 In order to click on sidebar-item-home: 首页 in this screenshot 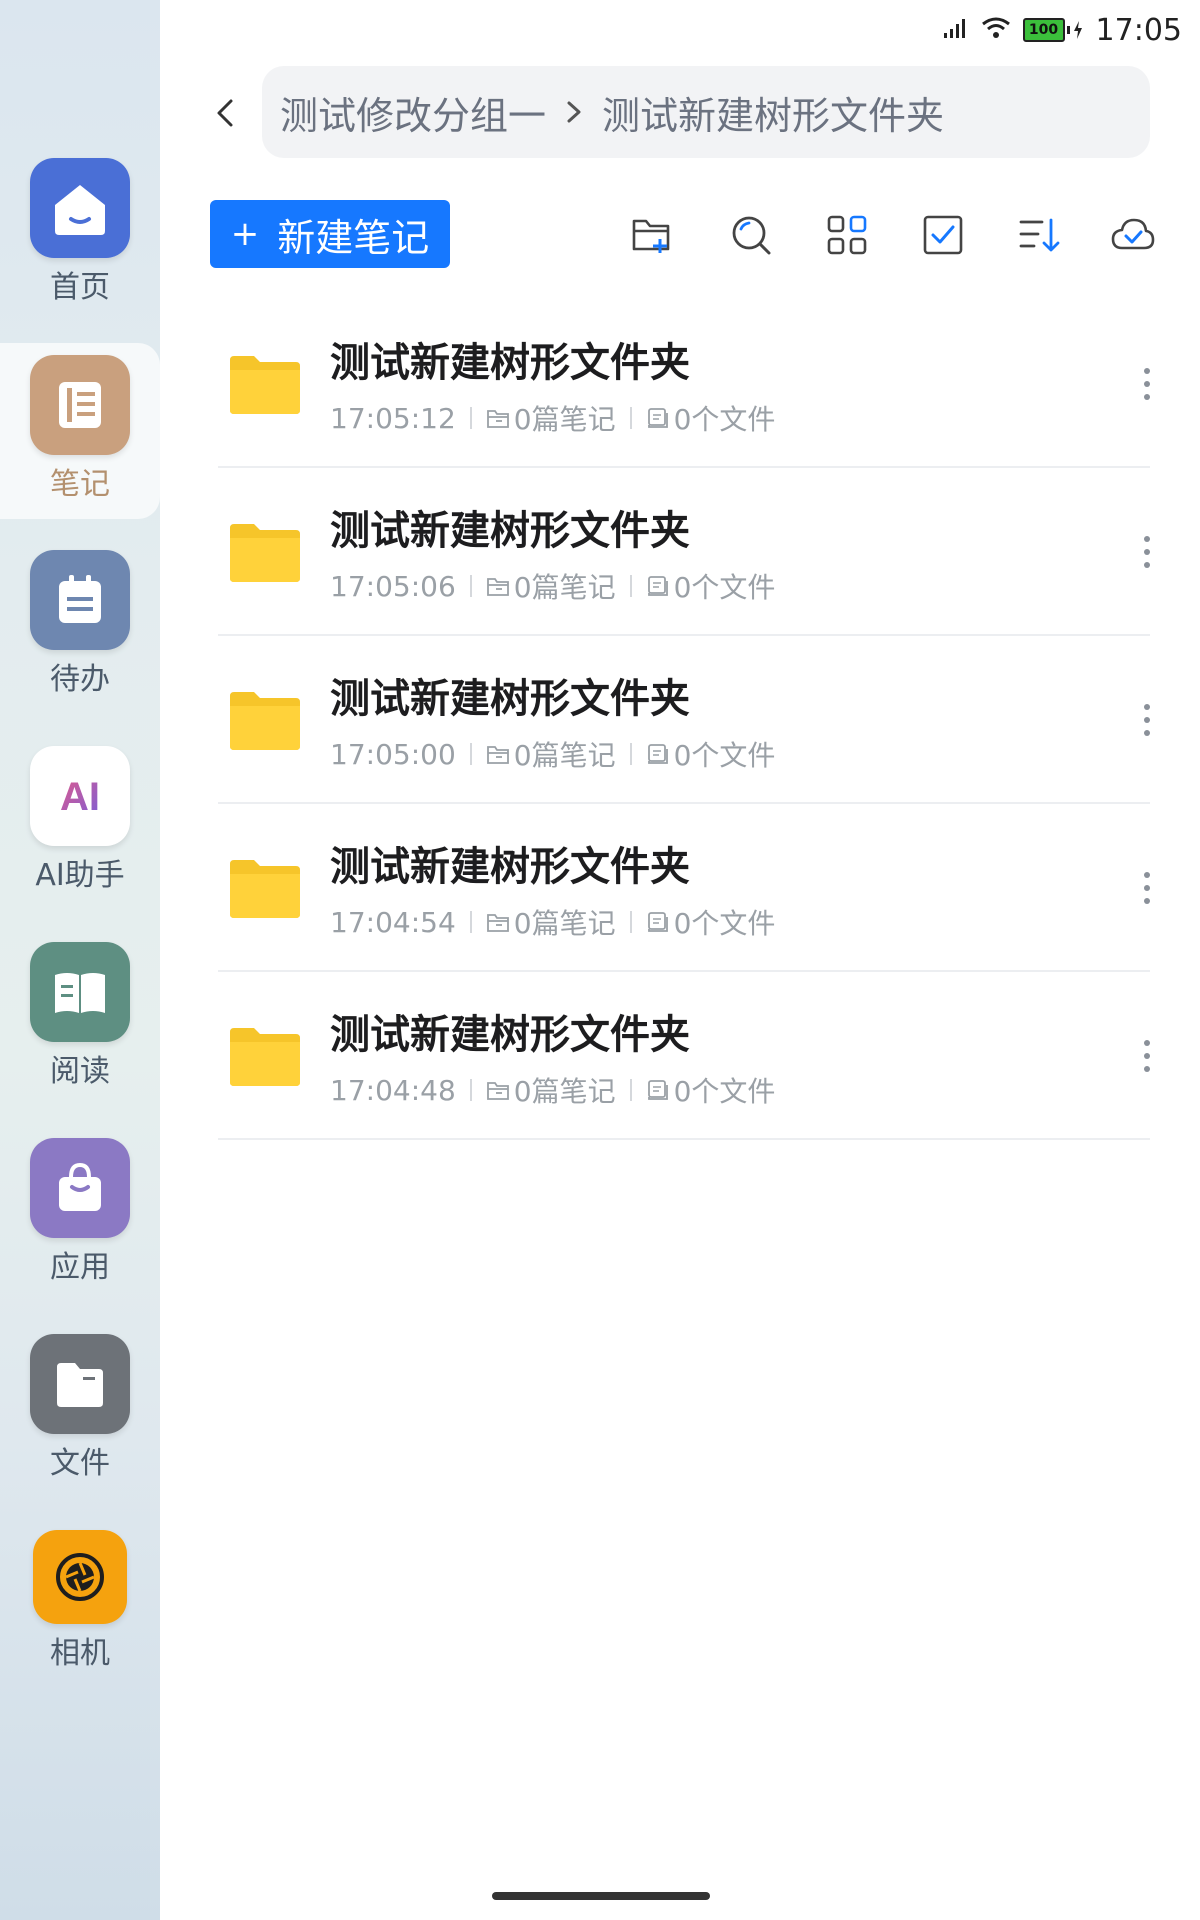, I will do `click(80, 256)`.